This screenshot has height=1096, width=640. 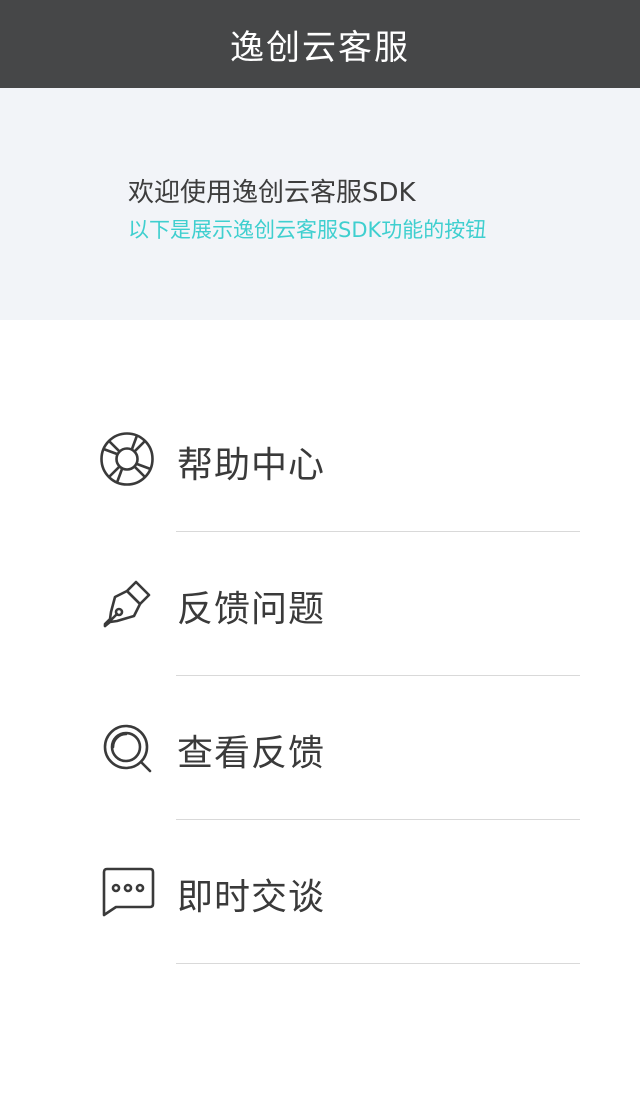 I want to click on menu-item-help-center: 帮助中心, so click(x=320, y=460).